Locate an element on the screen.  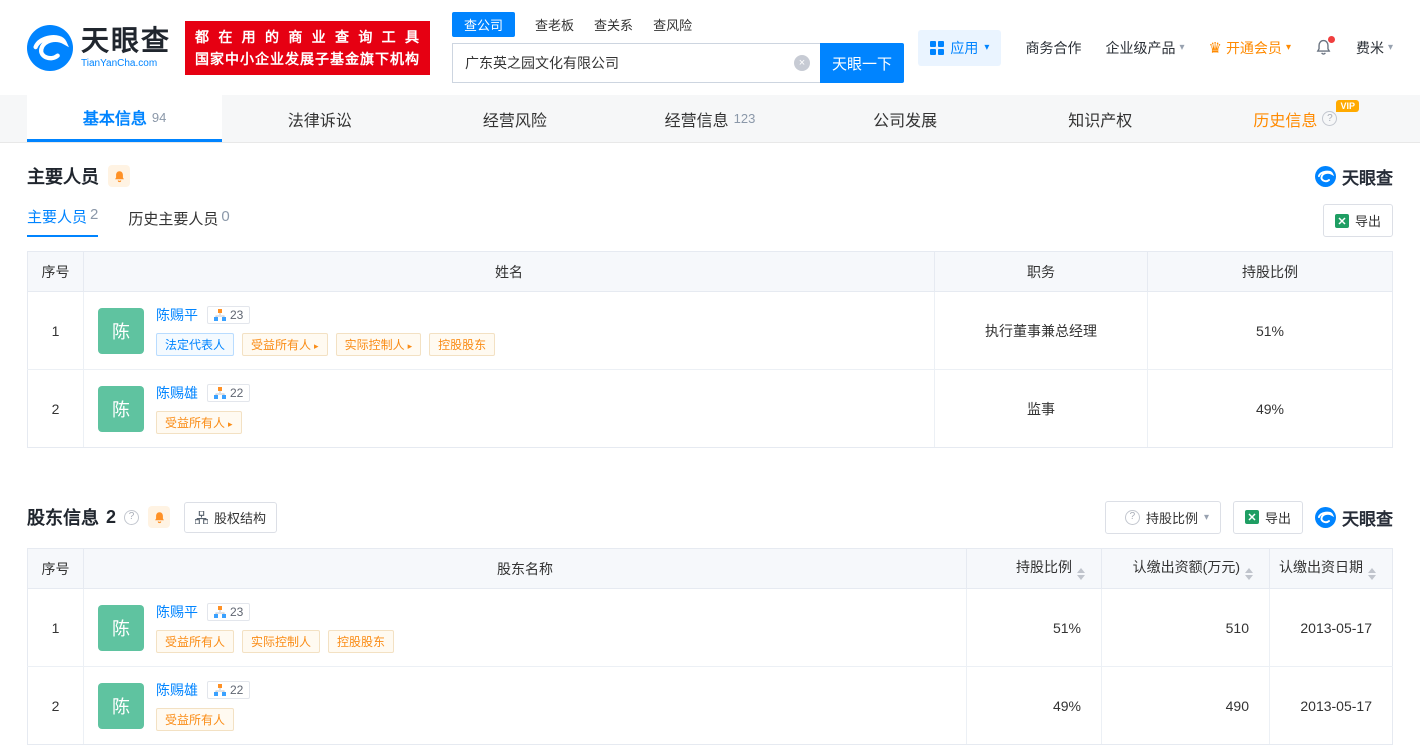
ratio-cell: 51% is located at coordinates (1270, 330).